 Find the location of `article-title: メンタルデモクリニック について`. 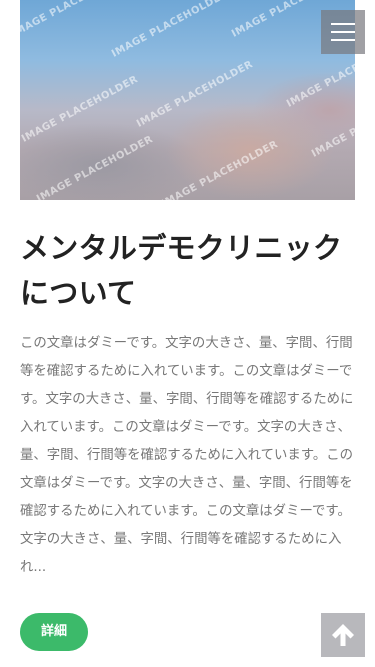

article-title: メンタルデモクリニック について is located at coordinates (190, 271).